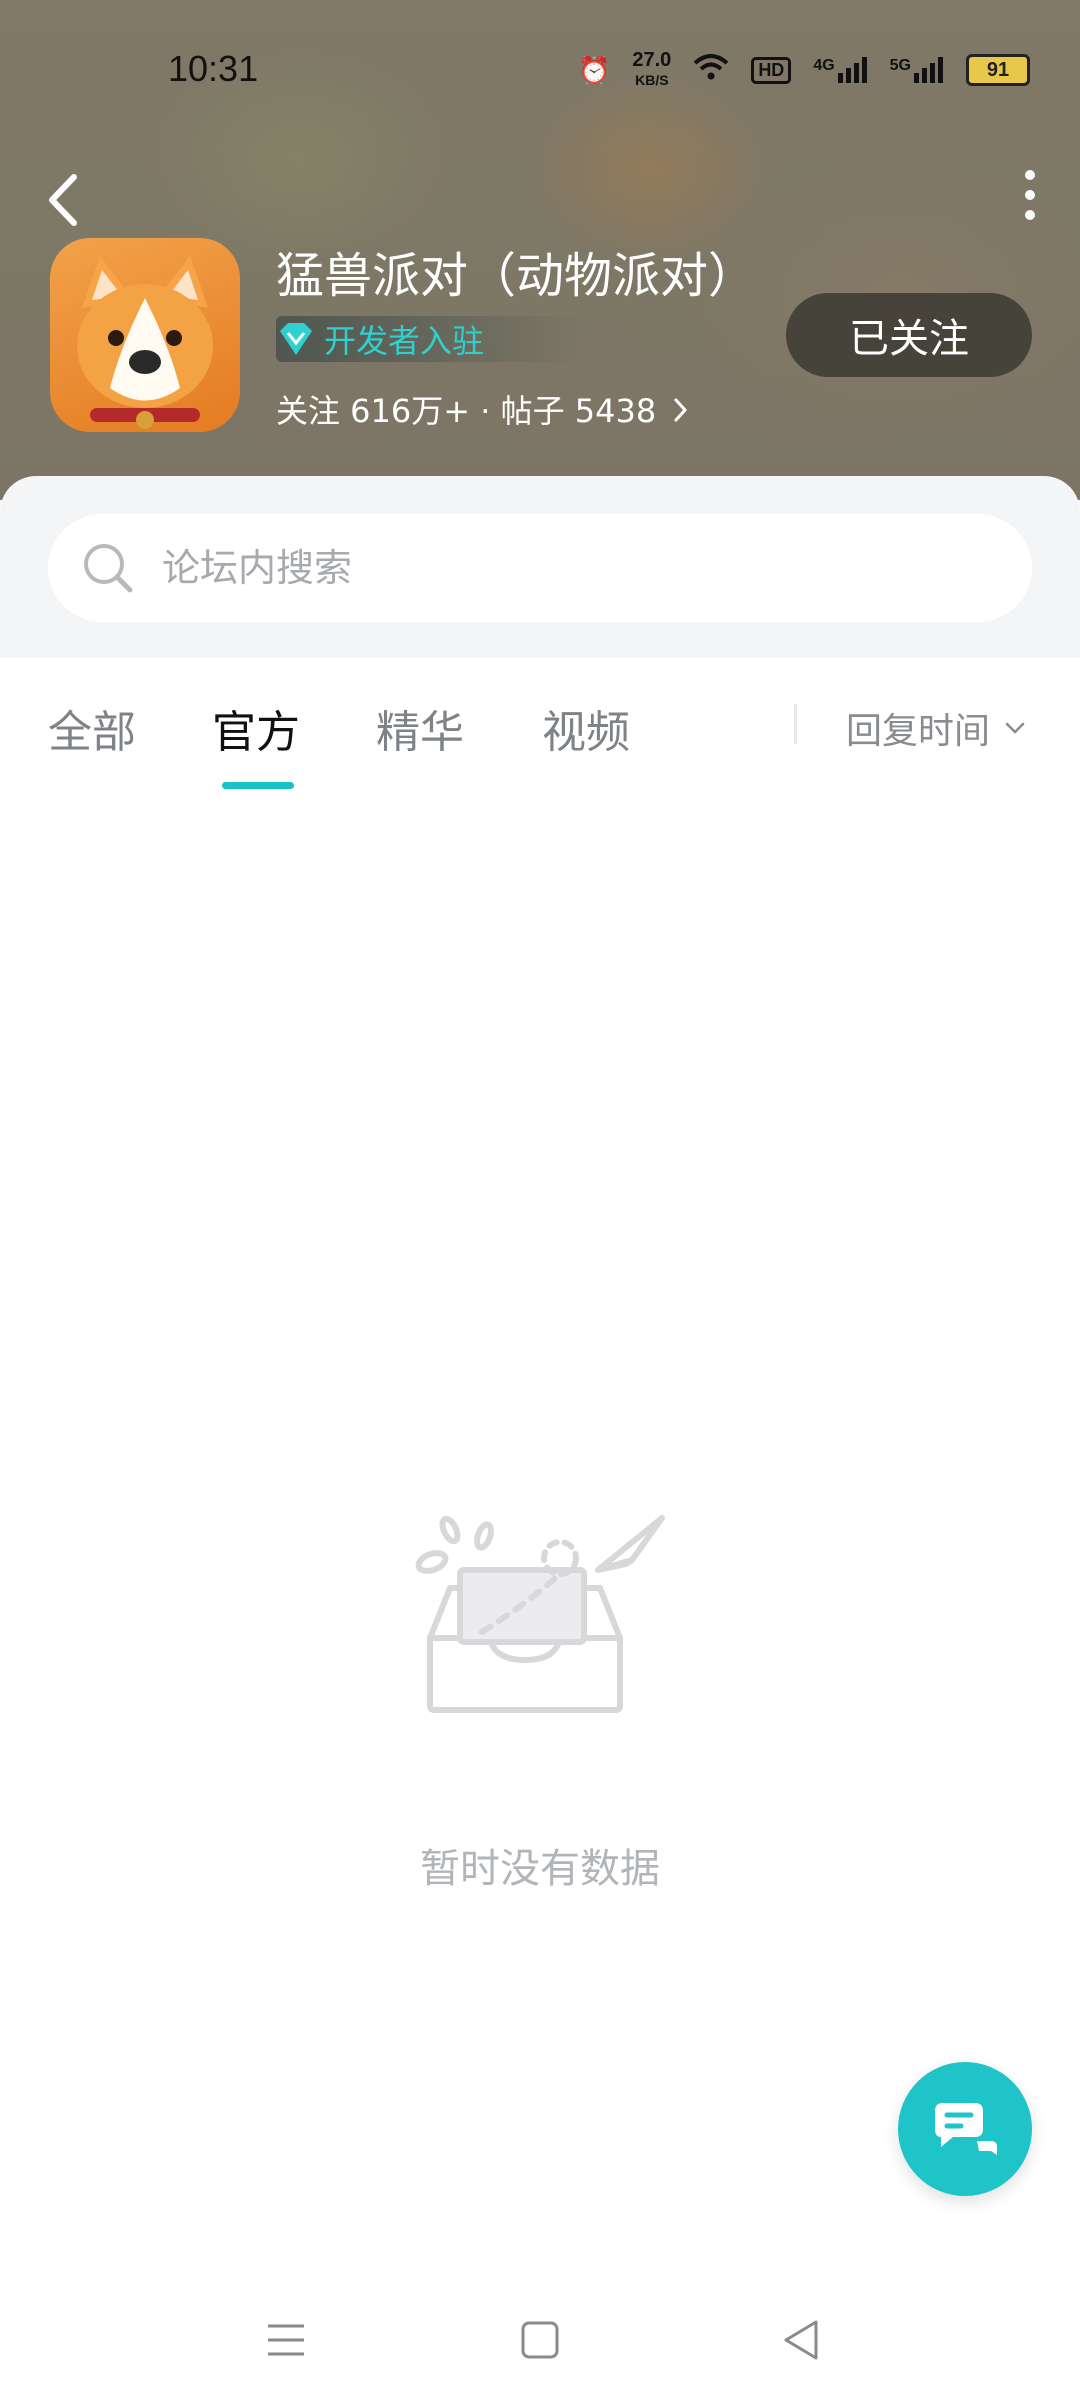  What do you see at coordinates (145, 335) in the screenshot?
I see `game-icon` at bounding box center [145, 335].